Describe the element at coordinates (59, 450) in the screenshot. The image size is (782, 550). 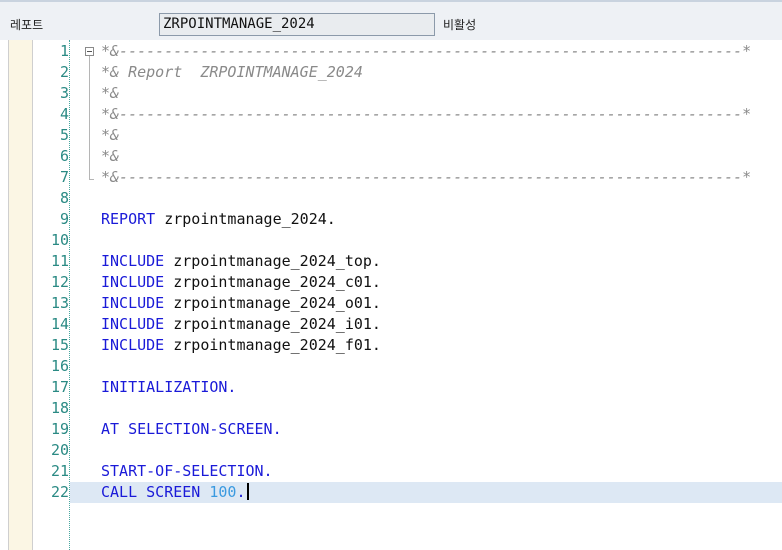
I see `line-number: 20` at that location.